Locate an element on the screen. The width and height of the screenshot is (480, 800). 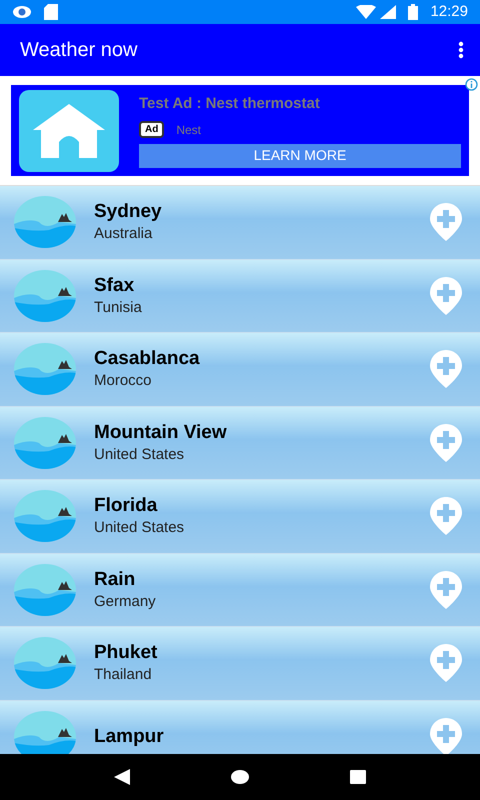
city-name: Florida is located at coordinates (126, 506).